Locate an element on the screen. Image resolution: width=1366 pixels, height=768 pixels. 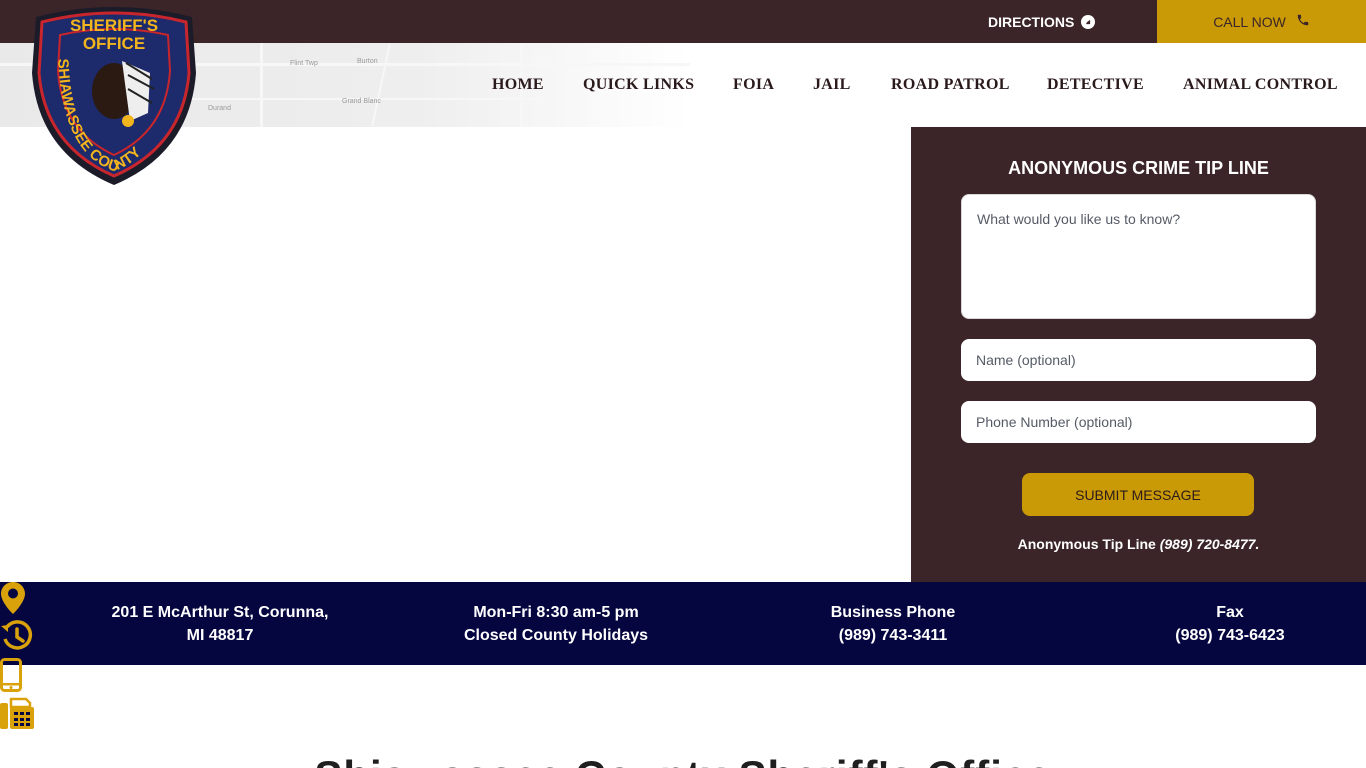
nav-item-quick-links: QUICK LINKS is located at coordinates (638, 85).